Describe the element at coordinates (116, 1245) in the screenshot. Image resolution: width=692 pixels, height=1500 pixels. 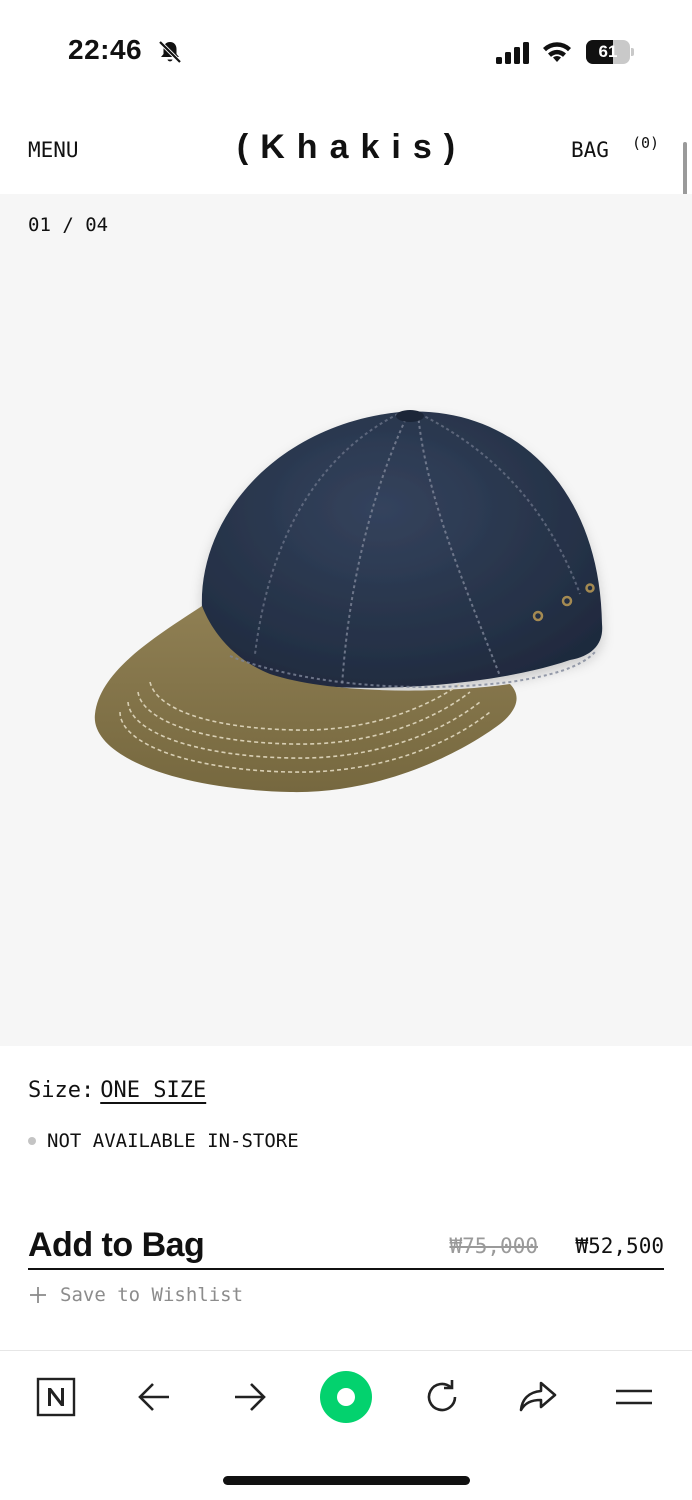
I see `add-to-bag-button: Add to Bag` at that location.